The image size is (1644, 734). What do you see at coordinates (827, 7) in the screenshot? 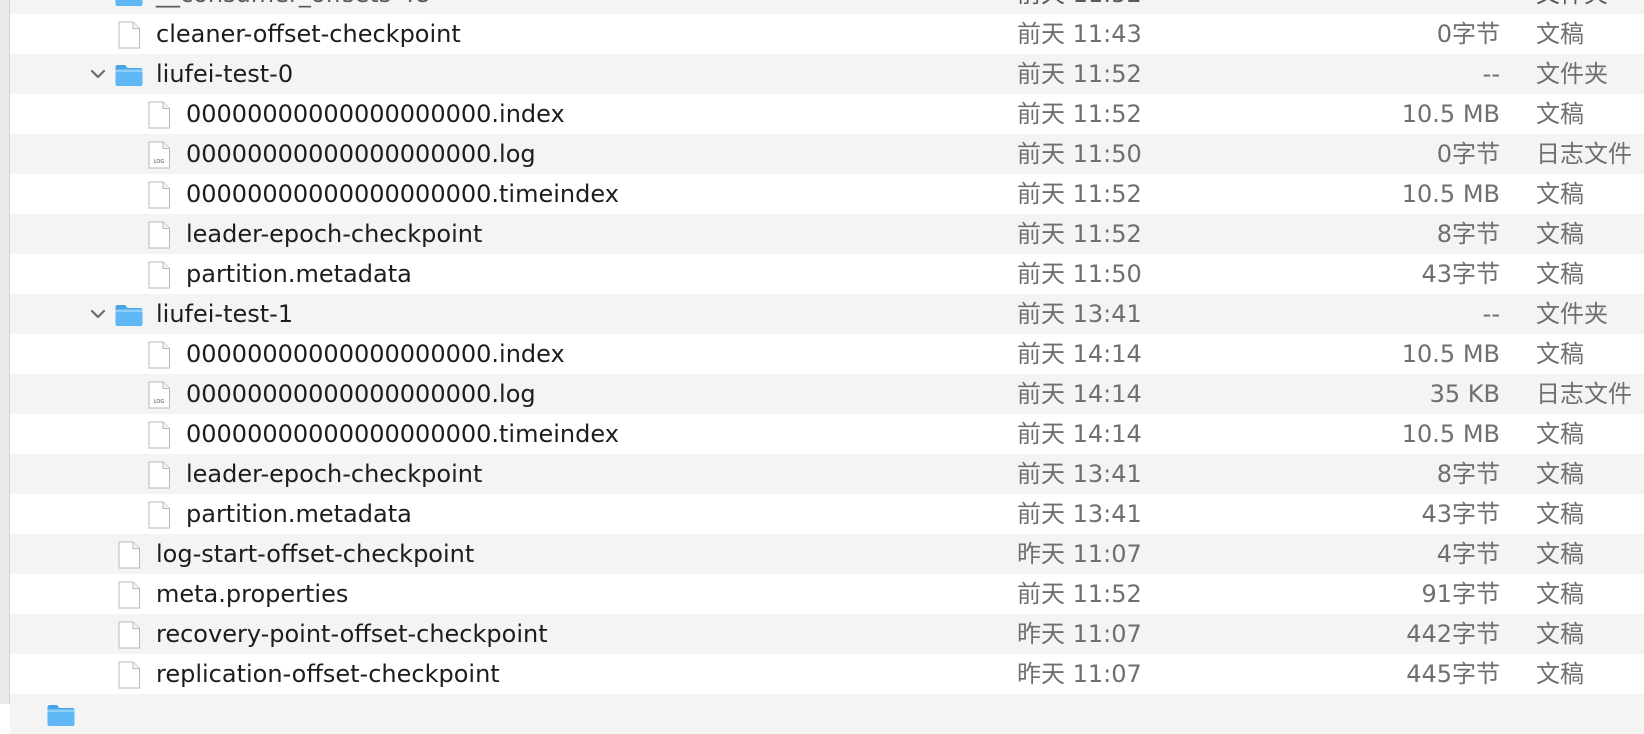
I see `folder-row: __consumer_offsets-48 前天 11:52 文件夹` at bounding box center [827, 7].